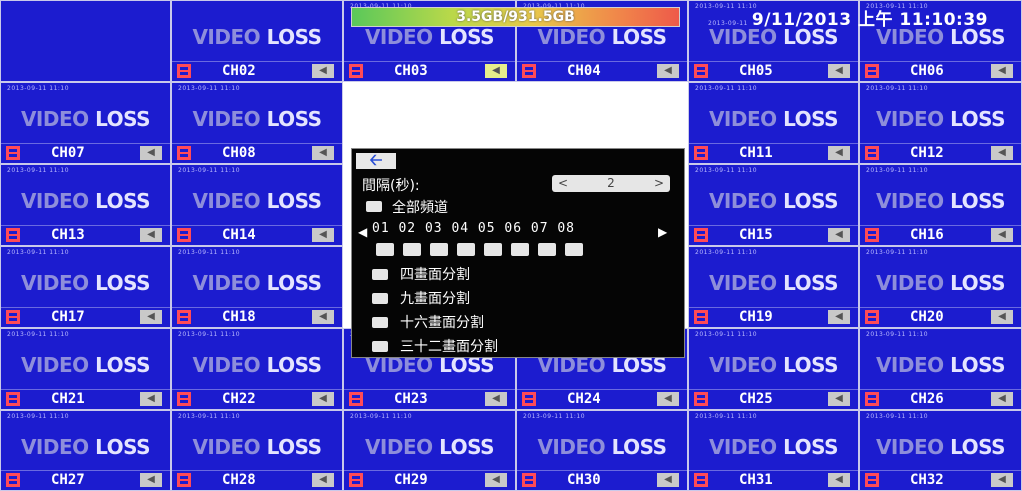 The image size is (1022, 491). What do you see at coordinates (429, 450) in the screenshot?
I see `camera-tile: 2013-09-11 11:10 VIDEO LOSS CH29 ◀` at bounding box center [429, 450].